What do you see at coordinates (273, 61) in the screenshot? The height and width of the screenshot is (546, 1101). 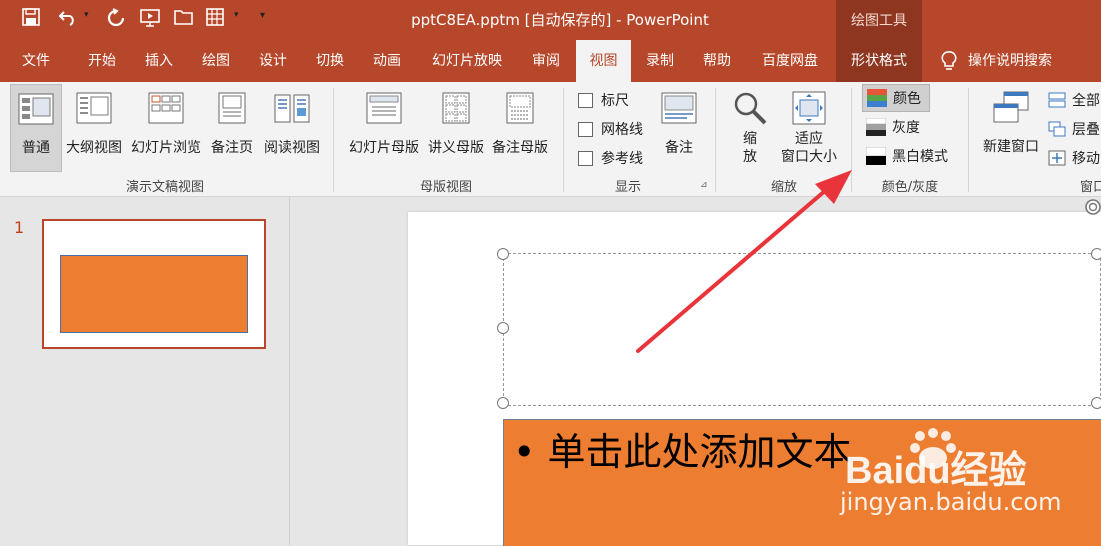 I see `tab-design: 设计` at bounding box center [273, 61].